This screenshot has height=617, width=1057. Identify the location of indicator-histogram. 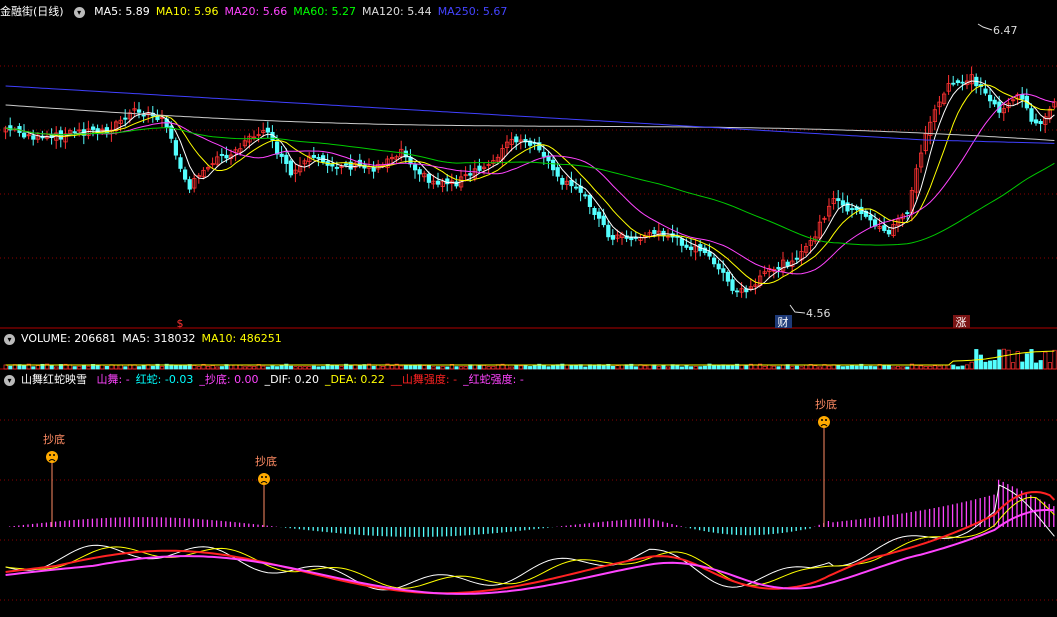
(531, 508).